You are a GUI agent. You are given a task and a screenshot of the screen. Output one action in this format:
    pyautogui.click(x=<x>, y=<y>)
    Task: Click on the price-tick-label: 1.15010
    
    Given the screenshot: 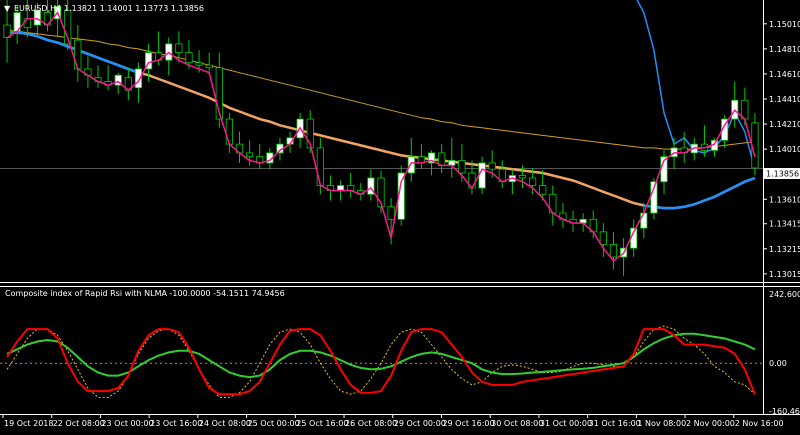 What is the action you would take?
    pyautogui.click(x=784, y=24)
    